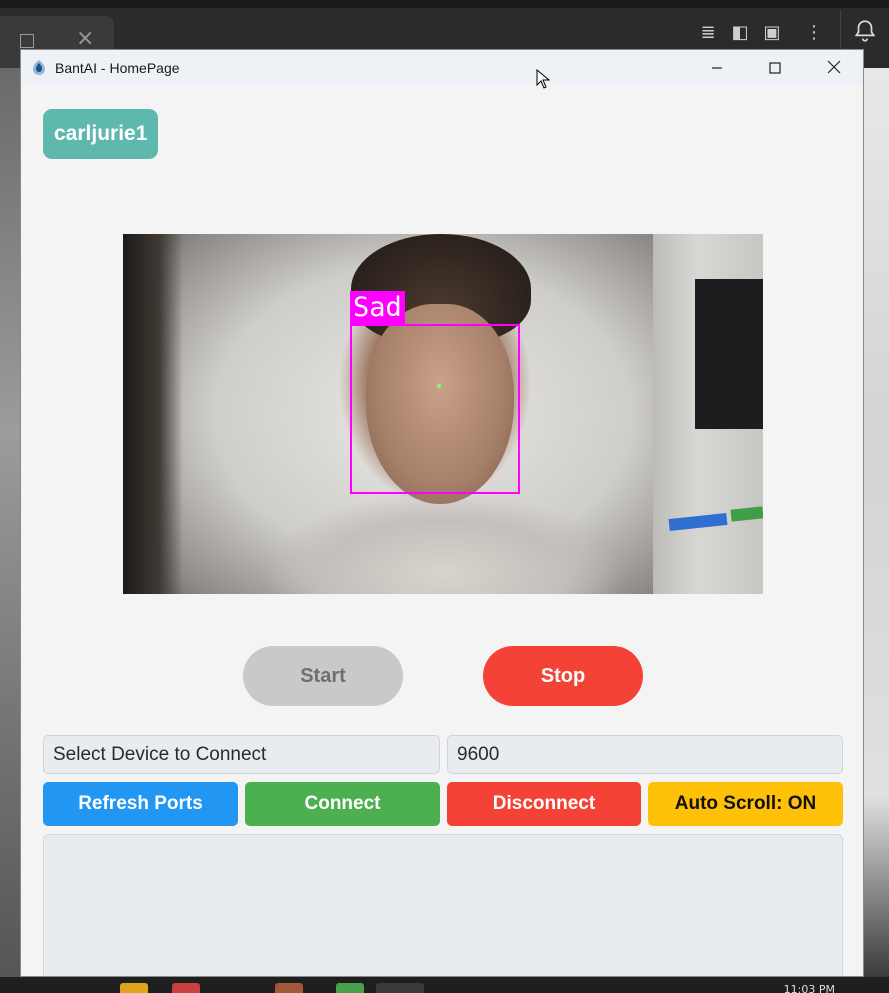  Describe the element at coordinates (708, 414) in the screenshot. I see `camera-frame-monitor` at that location.